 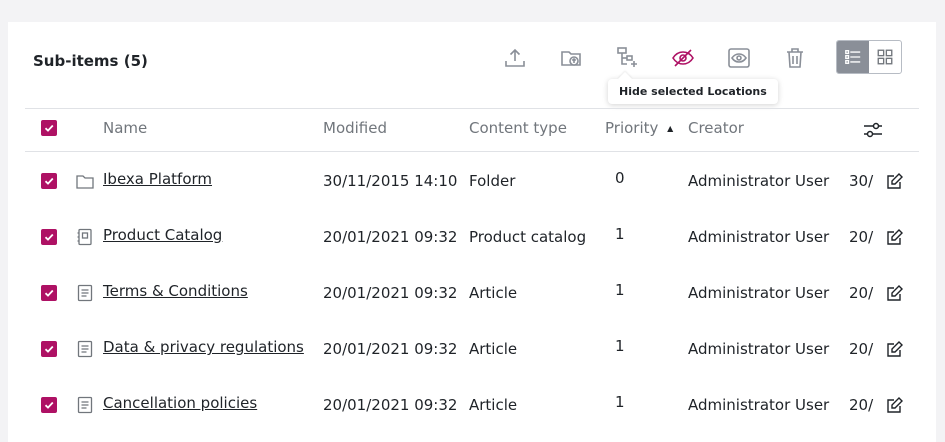 What do you see at coordinates (670, 128) in the screenshot?
I see `sort-ascending-icon: ▲` at bounding box center [670, 128].